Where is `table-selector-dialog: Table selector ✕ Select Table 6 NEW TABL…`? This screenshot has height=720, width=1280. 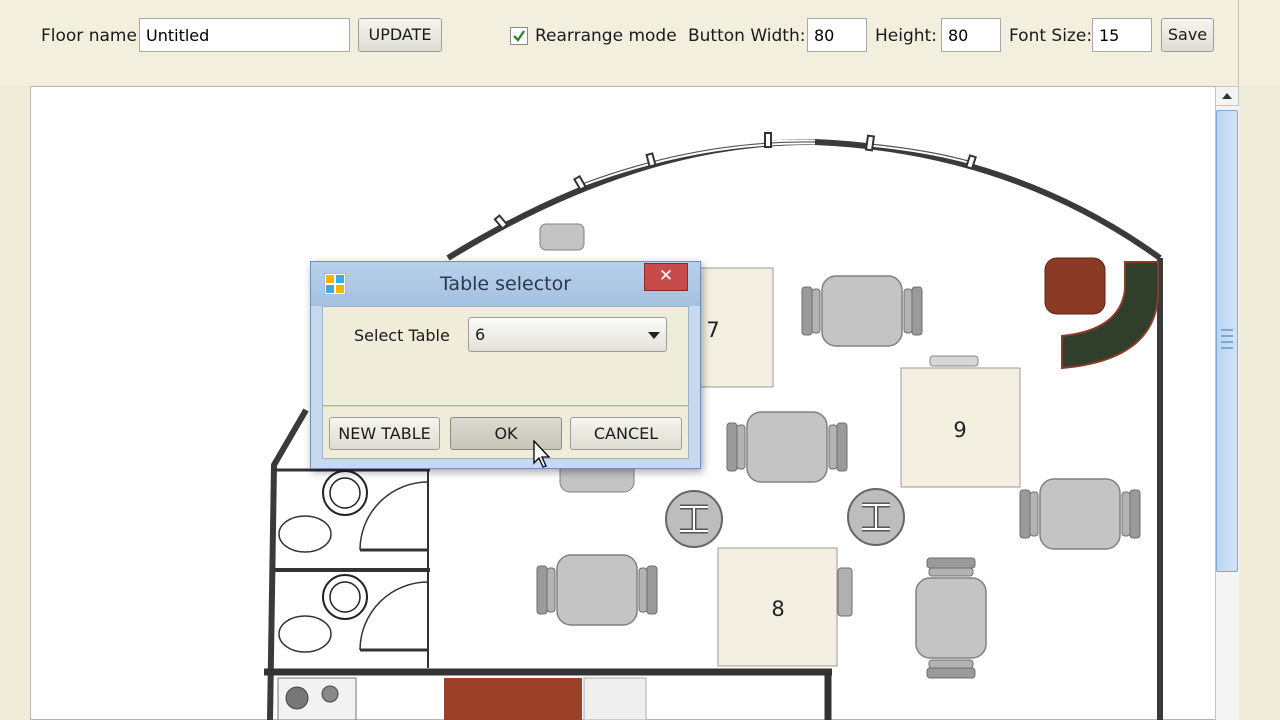 table-selector-dialog: Table selector ✕ Select Table 6 NEW TABL… is located at coordinates (505, 365).